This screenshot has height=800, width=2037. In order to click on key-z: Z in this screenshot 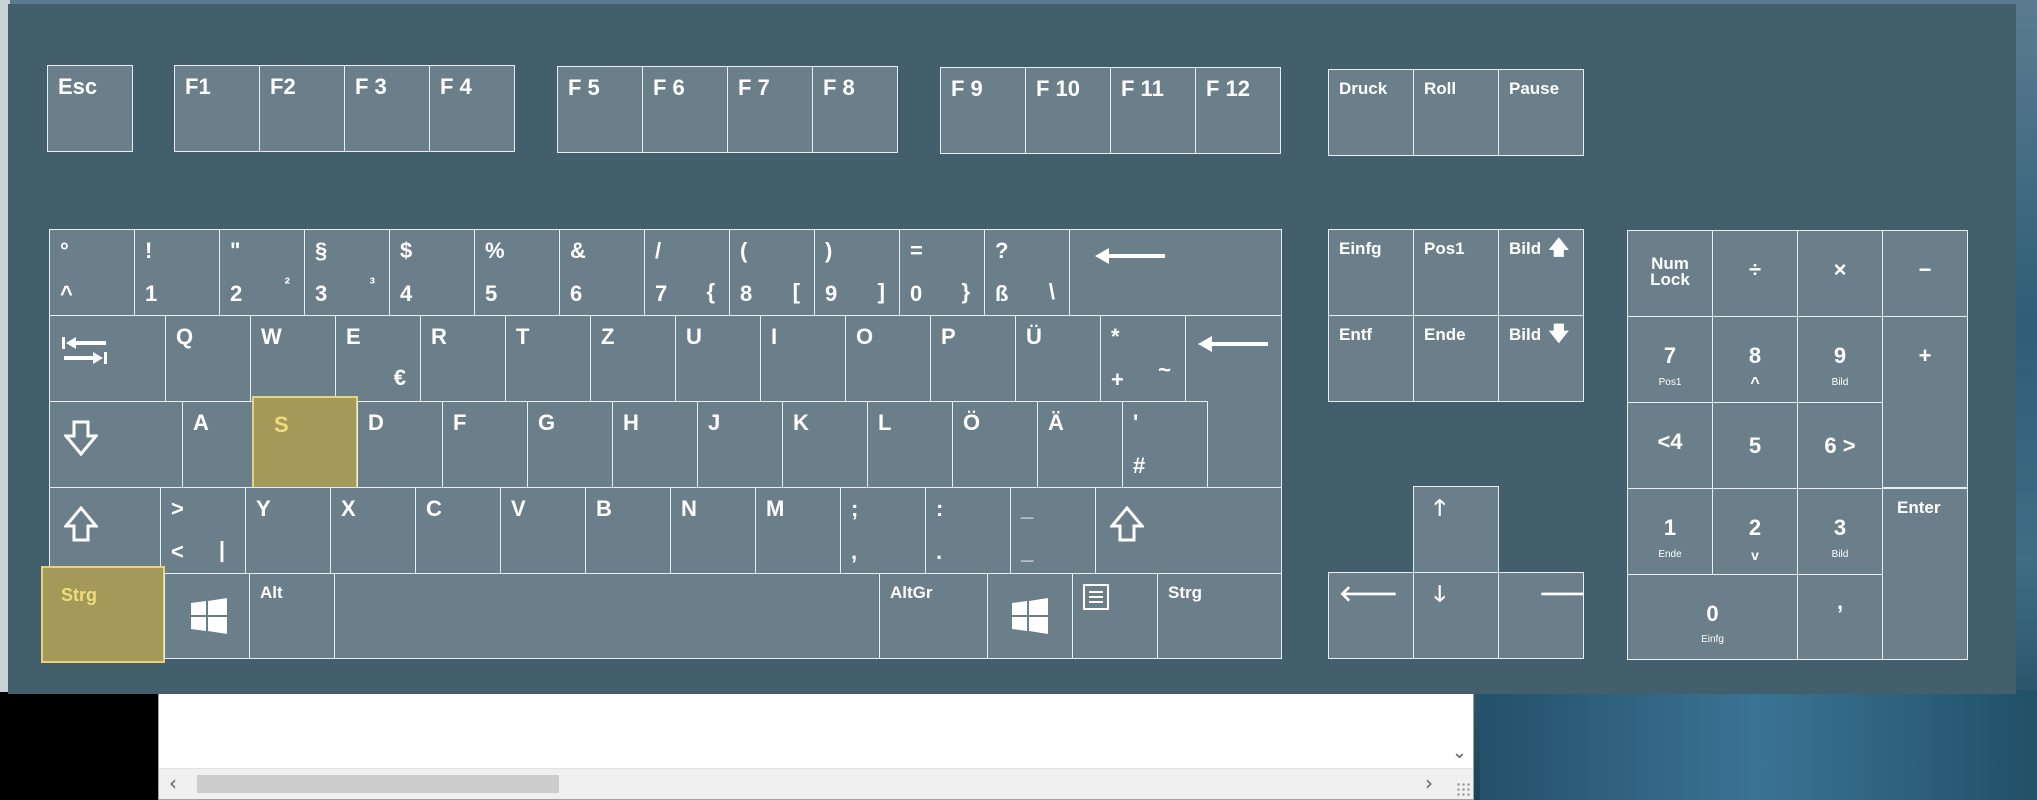, I will do `click(633, 358)`.